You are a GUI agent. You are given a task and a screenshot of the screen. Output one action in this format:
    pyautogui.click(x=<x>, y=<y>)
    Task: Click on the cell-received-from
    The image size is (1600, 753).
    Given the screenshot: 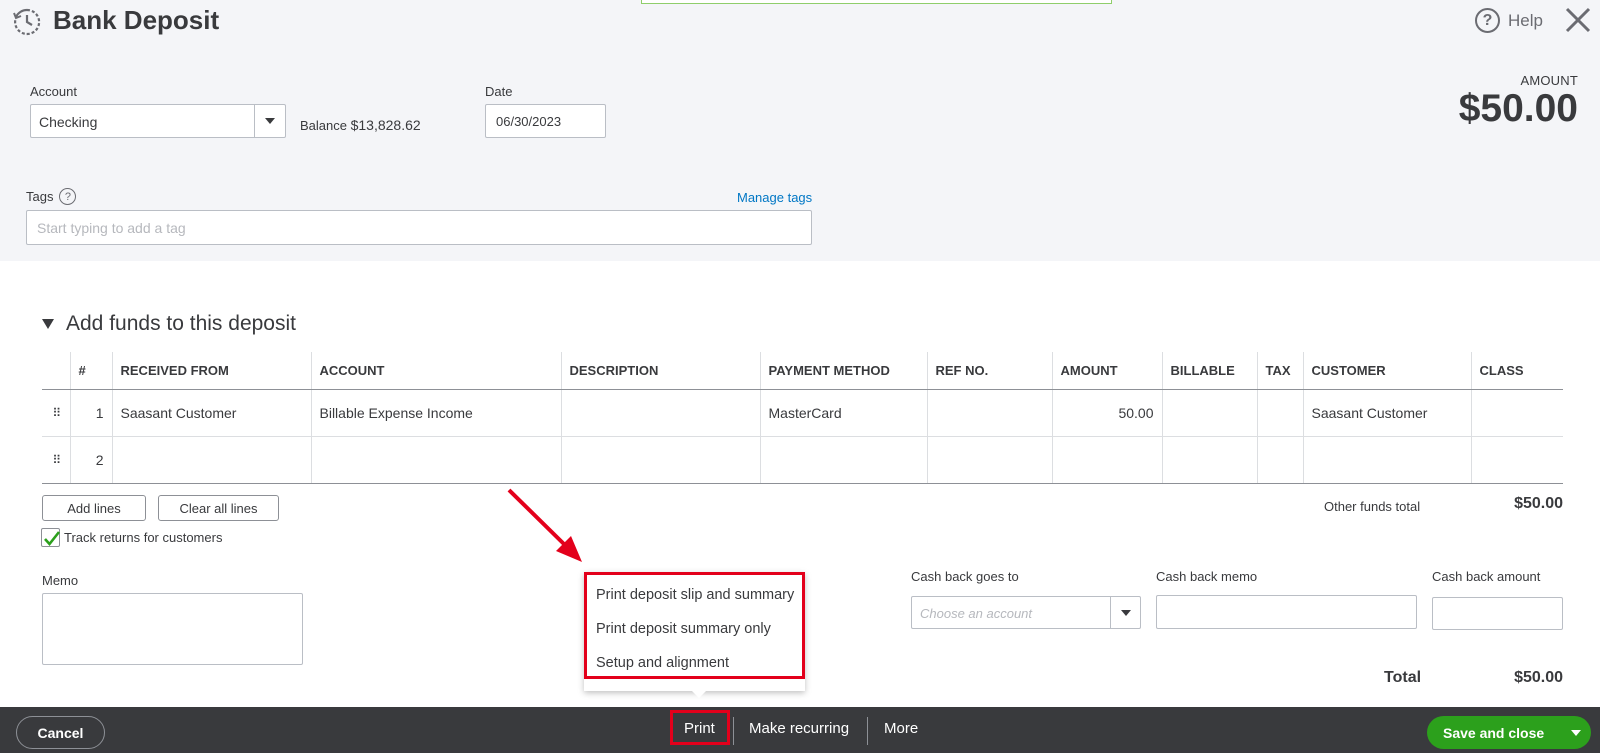 What is the action you would take?
    pyautogui.click(x=212, y=460)
    